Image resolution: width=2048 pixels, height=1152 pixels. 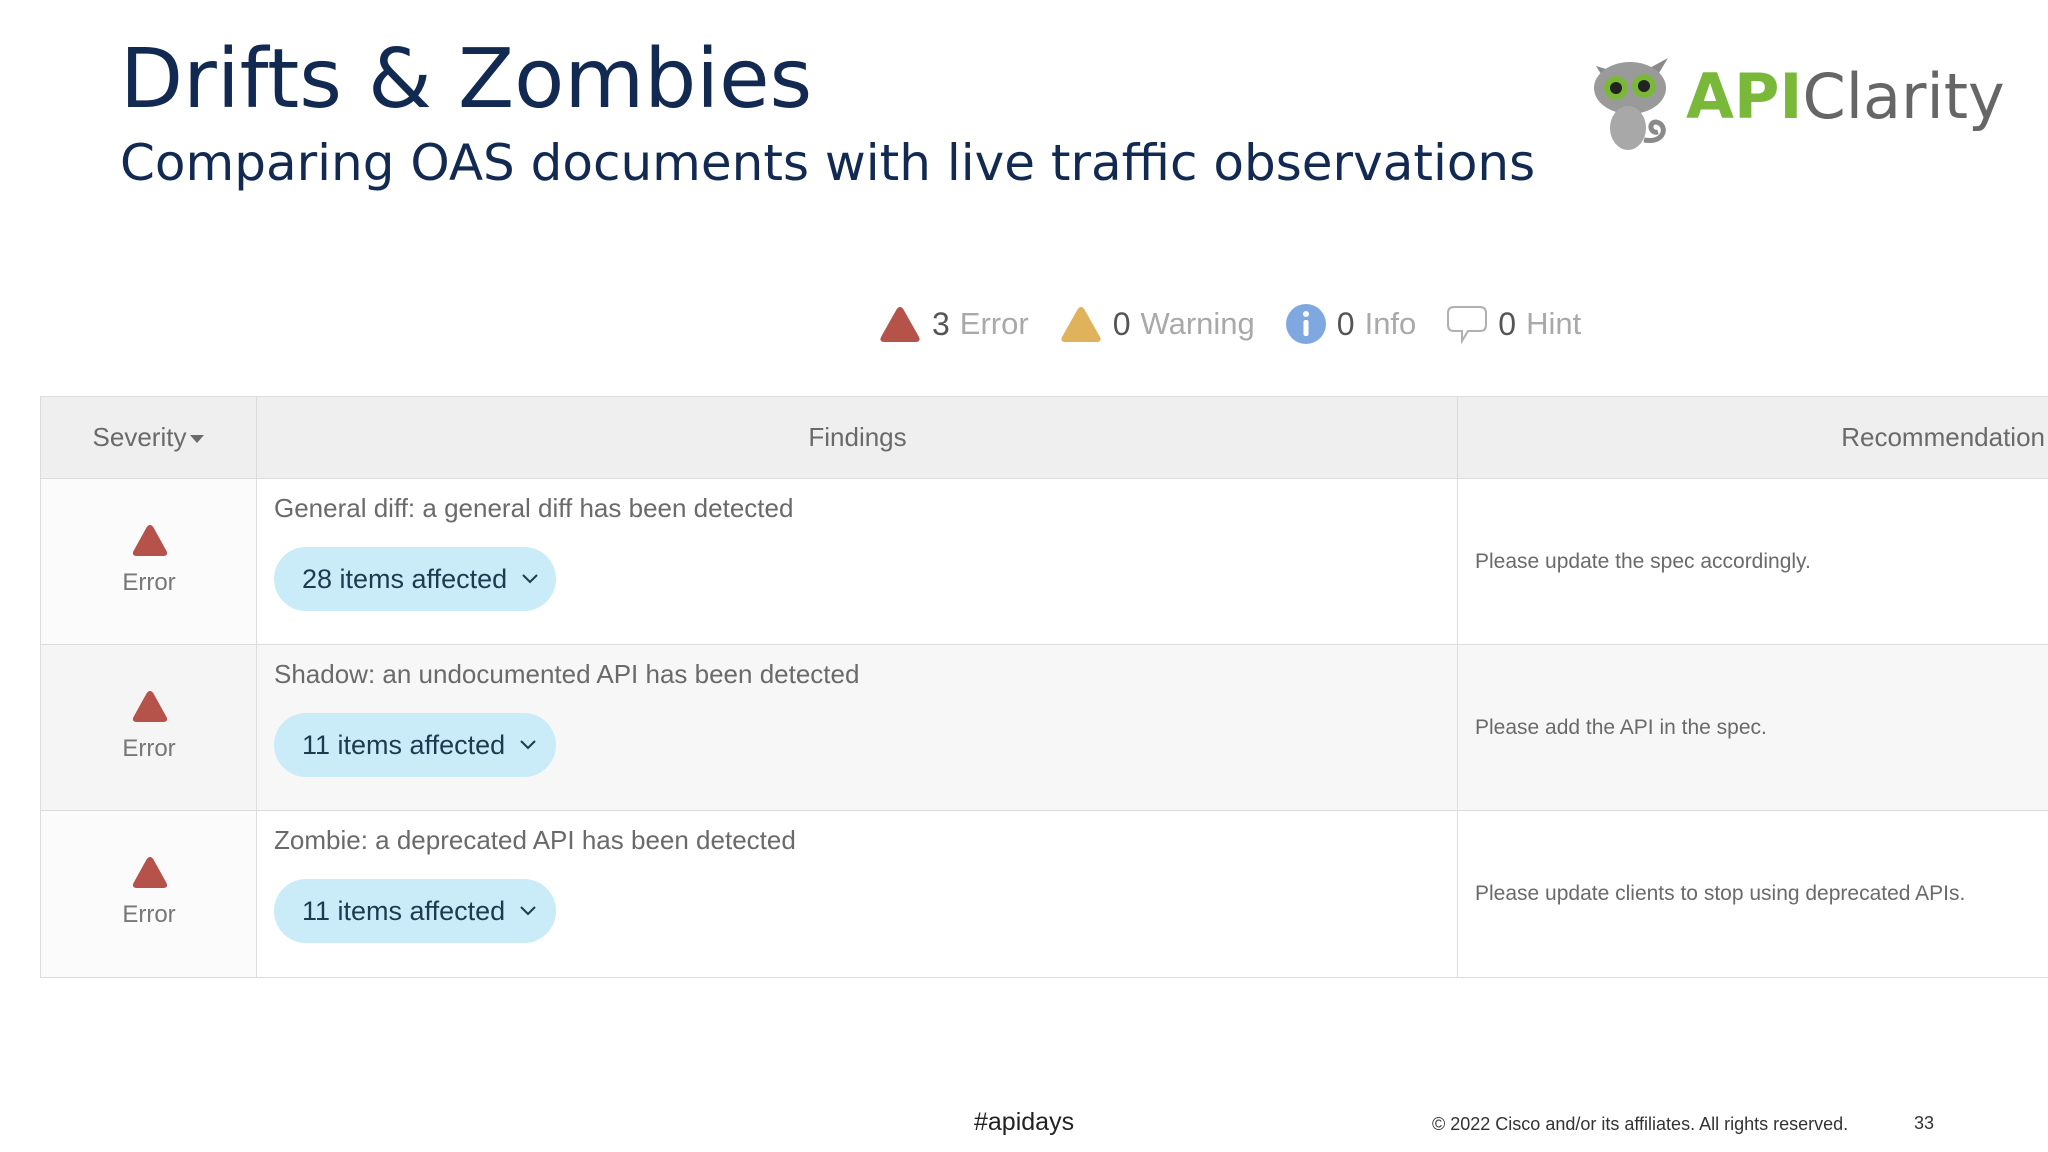 I want to click on warning-triangle-icon, so click(x=1081, y=324).